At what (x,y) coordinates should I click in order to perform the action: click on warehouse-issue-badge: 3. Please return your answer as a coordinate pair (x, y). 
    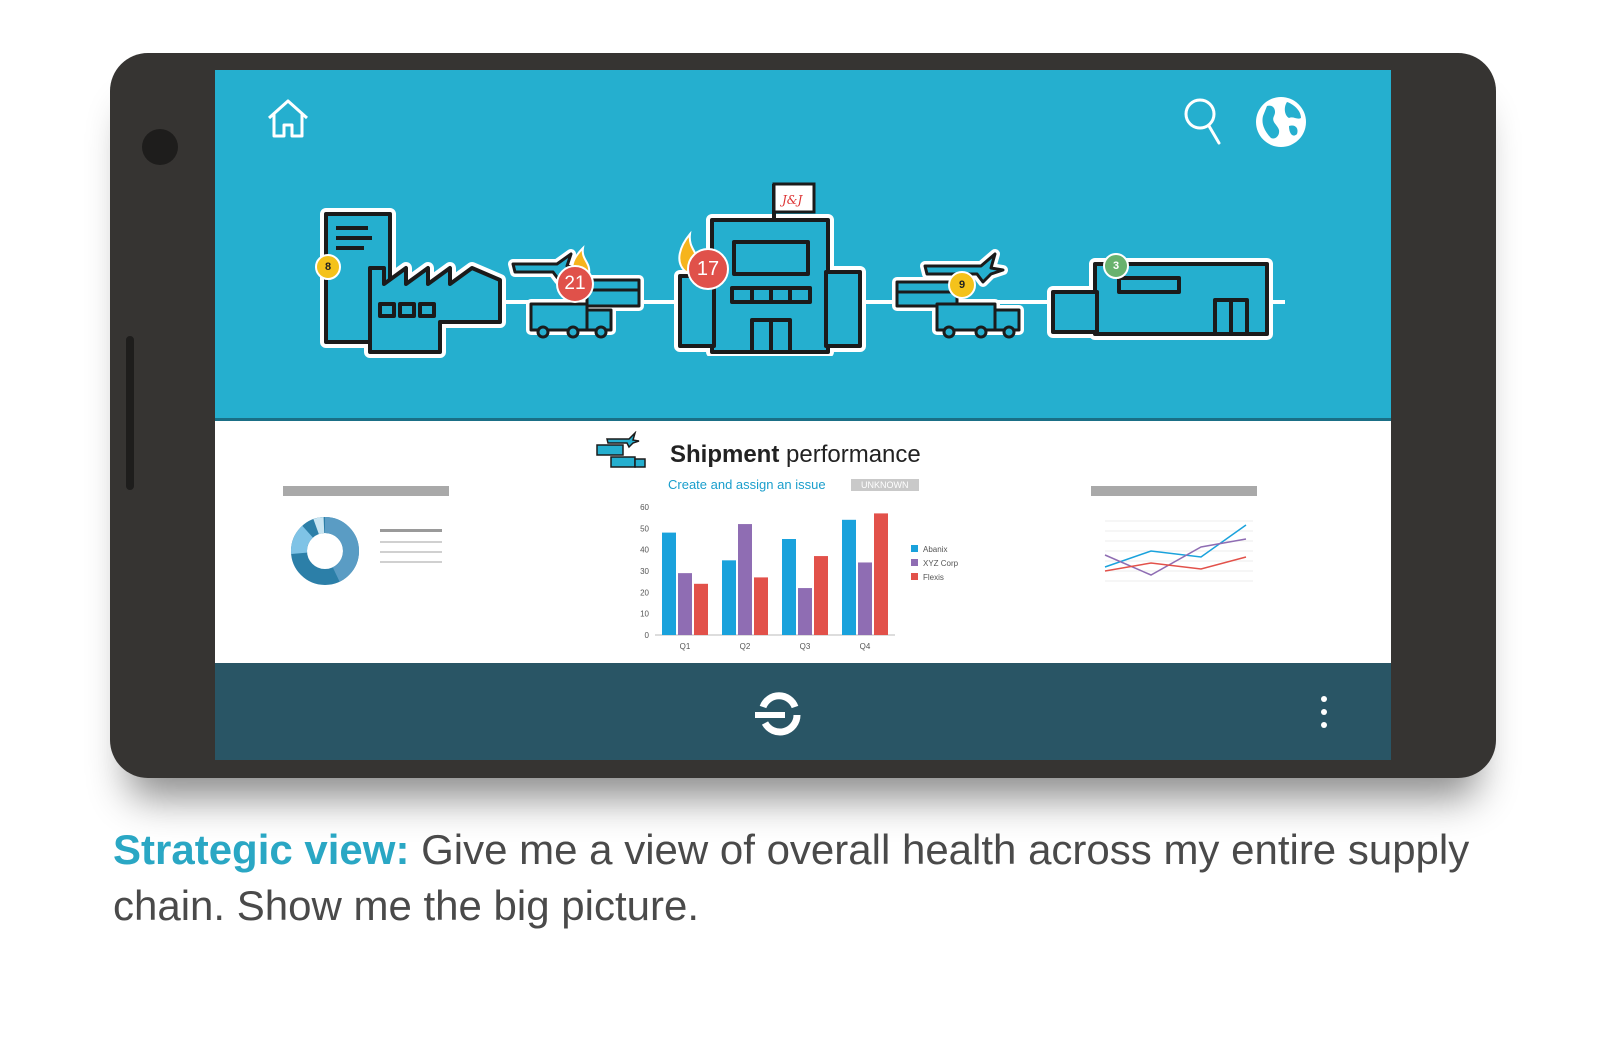
    Looking at the image, I should click on (1116, 266).